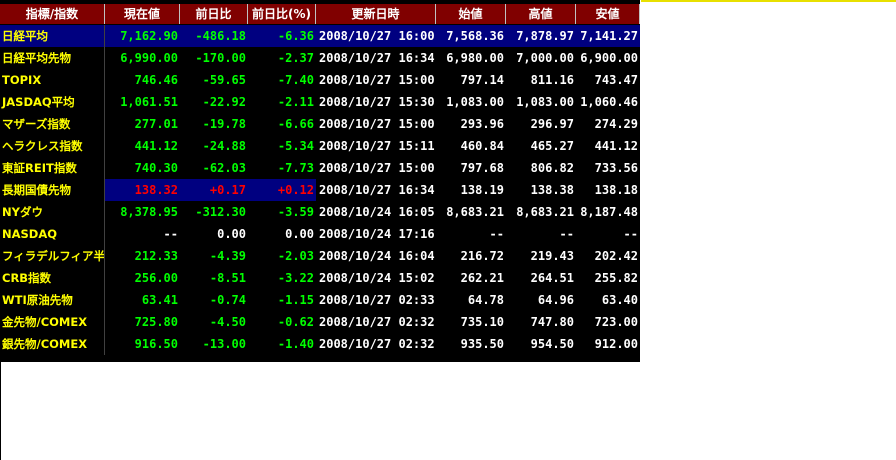  Describe the element at coordinates (482, 322) in the screenshot. I see `open-value: 735.10` at that location.